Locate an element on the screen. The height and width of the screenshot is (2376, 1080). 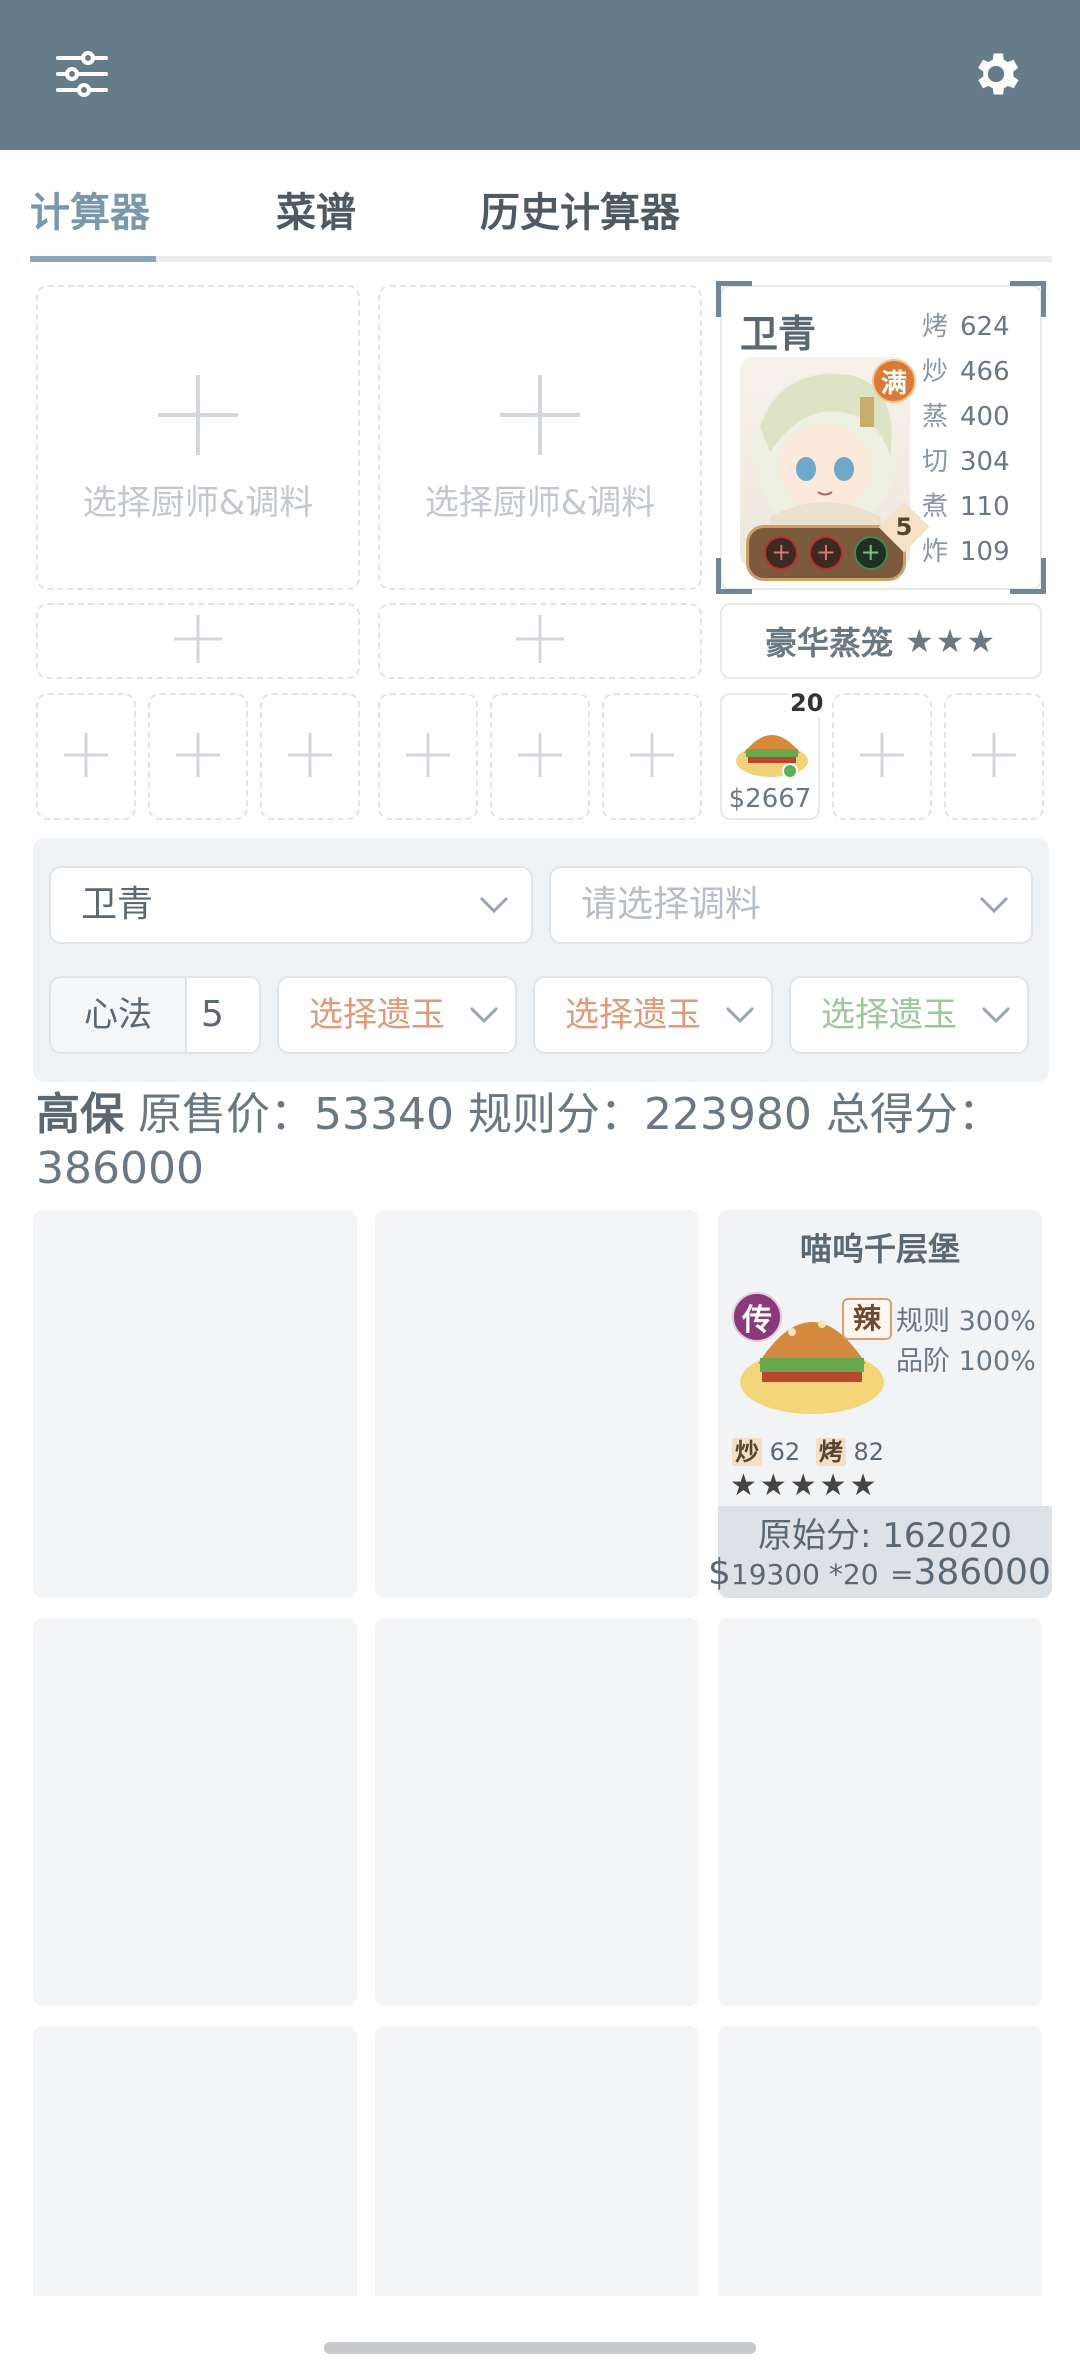
jade-socket-green: + is located at coordinates (870, 553).